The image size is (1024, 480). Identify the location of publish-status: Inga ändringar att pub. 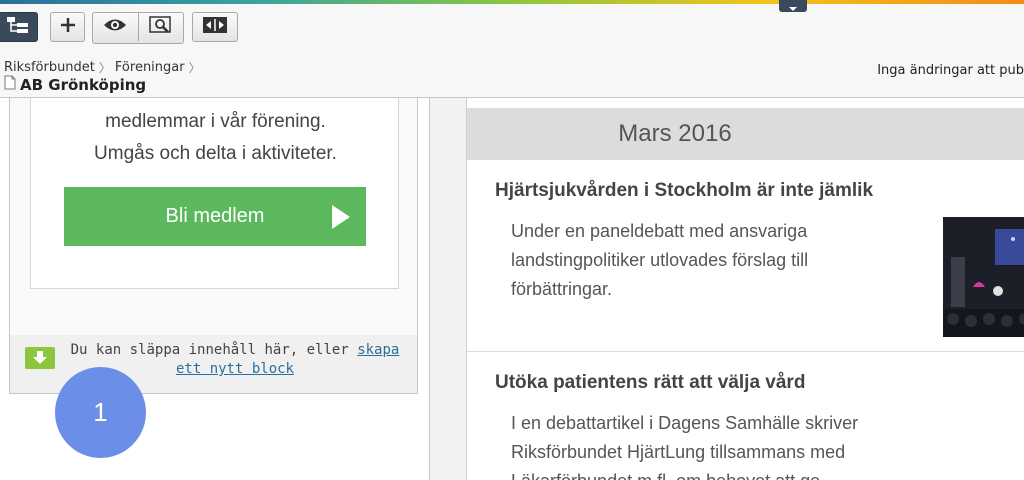
(950, 70).